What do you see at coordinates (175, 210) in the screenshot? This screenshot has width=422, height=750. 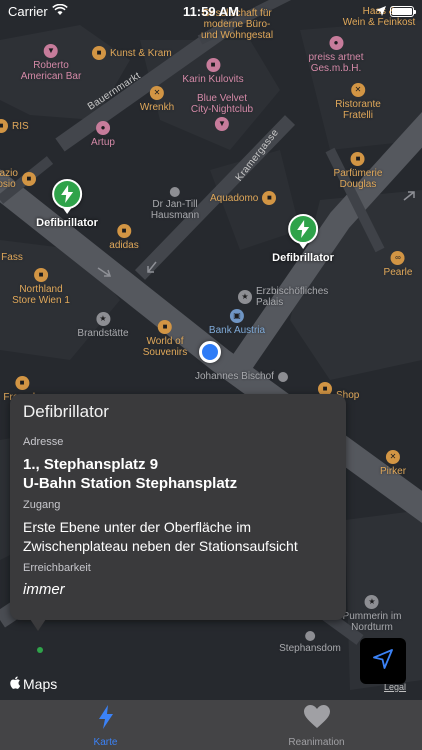 I see `poi-label: Dr Jan-Till Hausmann` at bounding box center [175, 210].